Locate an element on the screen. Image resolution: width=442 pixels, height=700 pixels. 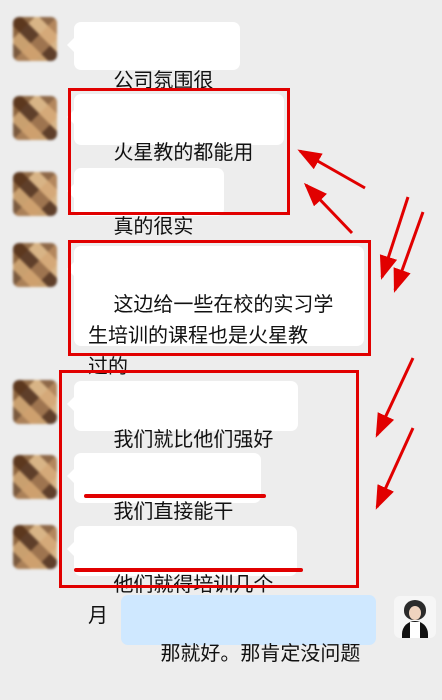
annotation-arrows is located at coordinates (361, 329).